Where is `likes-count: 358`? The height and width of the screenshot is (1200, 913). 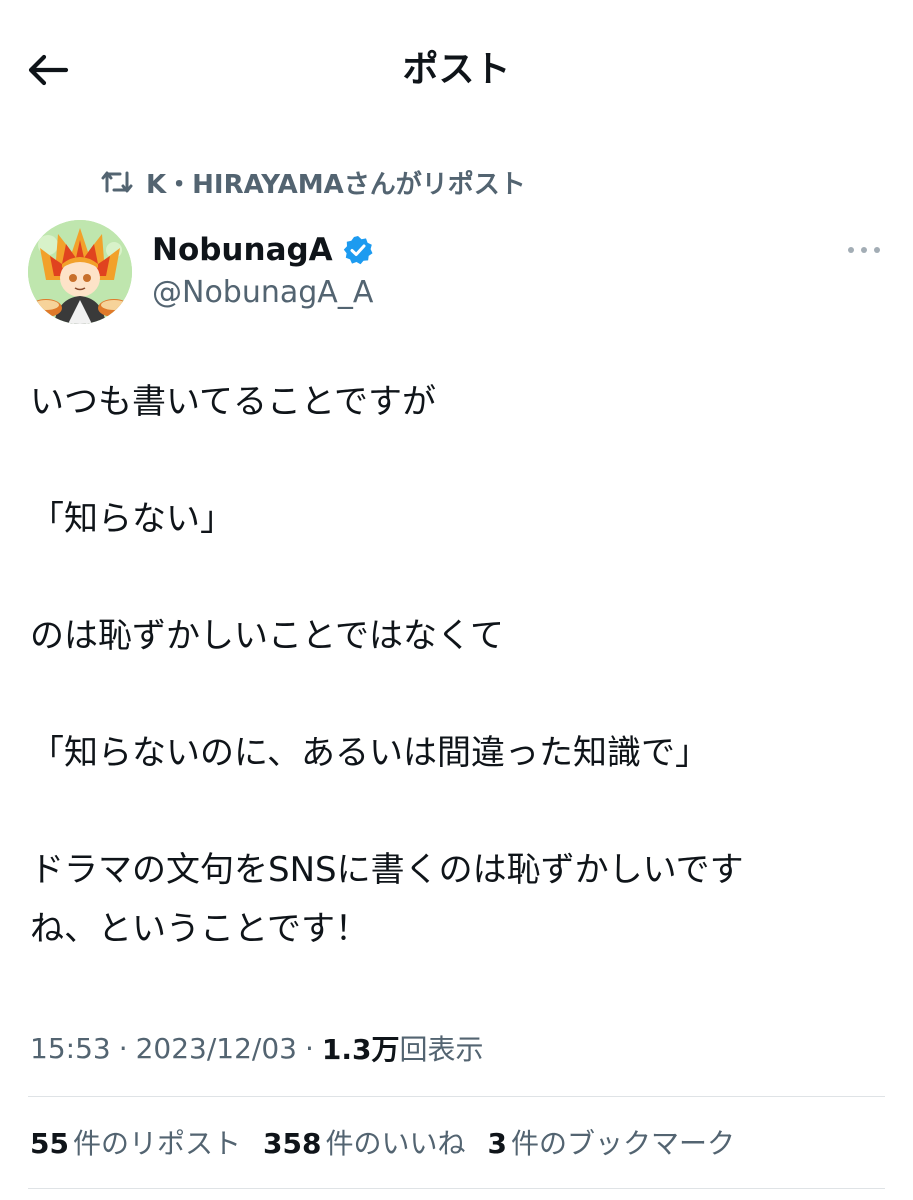 likes-count: 358 is located at coordinates (292, 1143).